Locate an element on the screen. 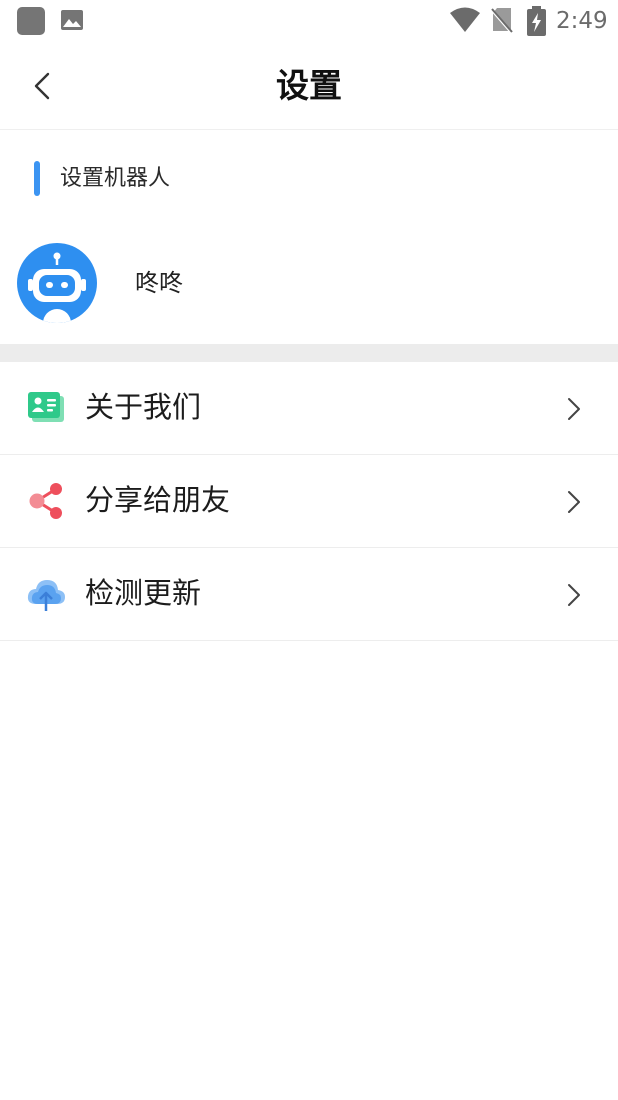 Image resolution: width=618 pixels, height=1100 pixels. status-bar: 2:49 is located at coordinates (309, 21).